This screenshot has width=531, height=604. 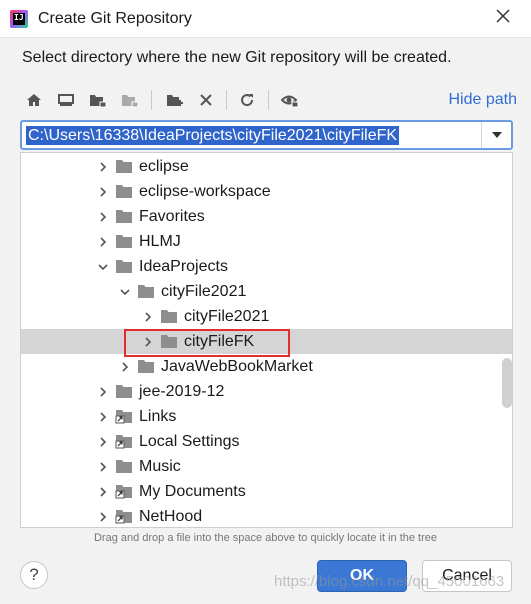 What do you see at coordinates (34, 100) in the screenshot?
I see `home-icon` at bounding box center [34, 100].